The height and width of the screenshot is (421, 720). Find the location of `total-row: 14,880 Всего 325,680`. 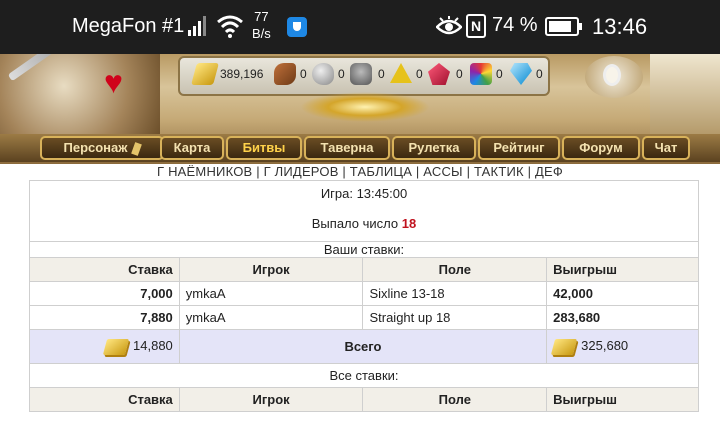

total-row: 14,880 Всего 325,680 is located at coordinates (364, 346).